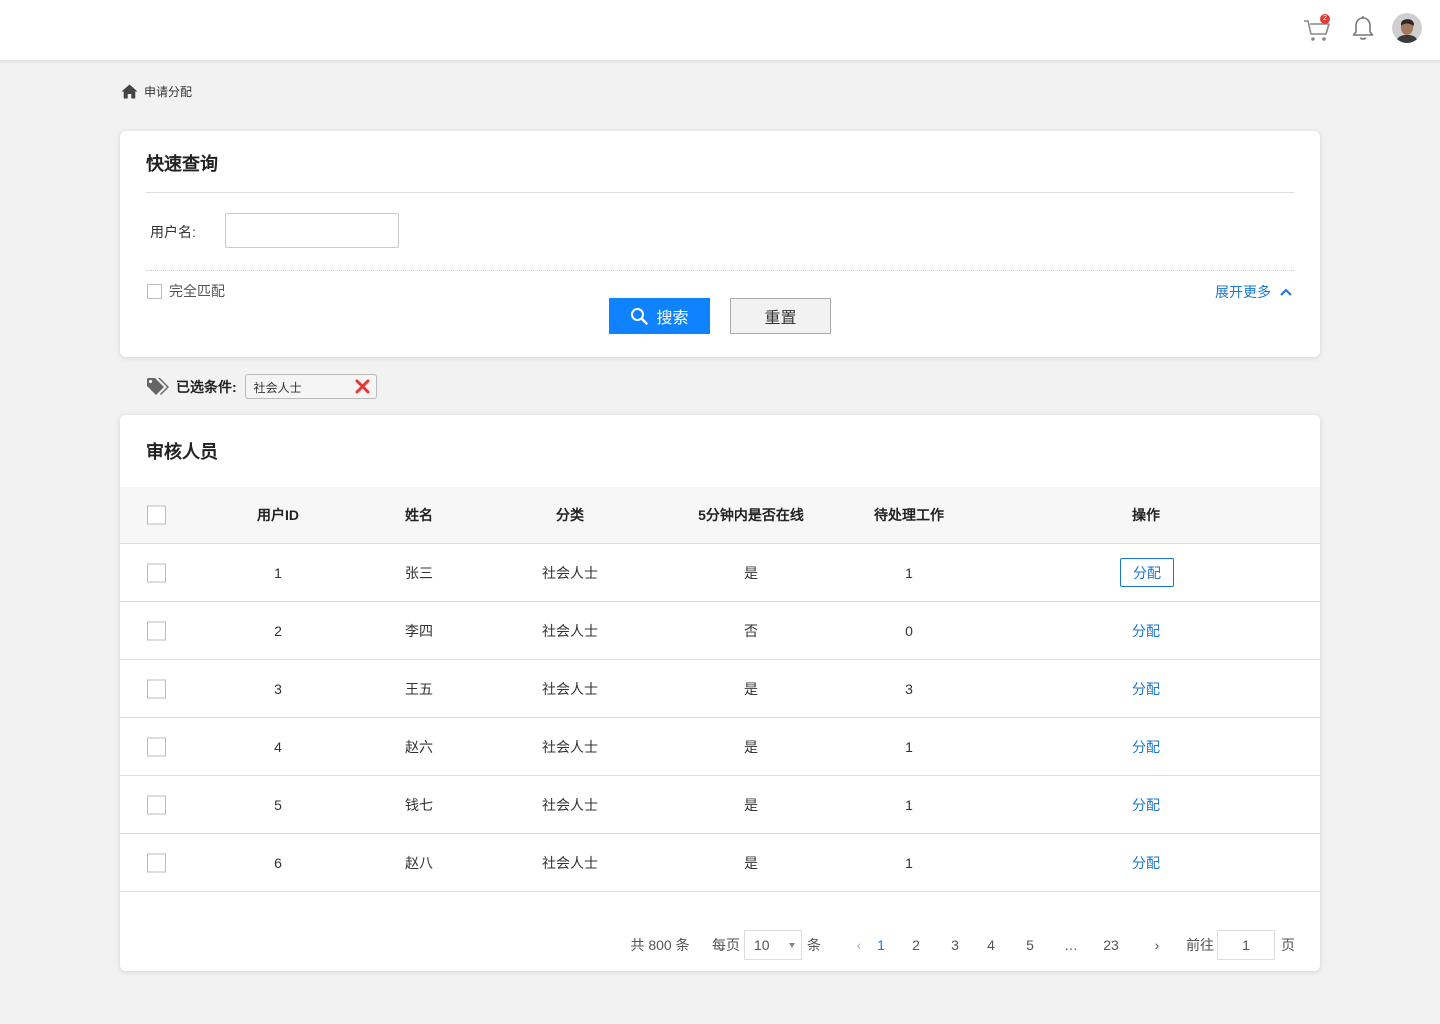 Image resolution: width=1440 pixels, height=1024 pixels. What do you see at coordinates (312, 230) in the screenshot?
I see `username-input` at bounding box center [312, 230].